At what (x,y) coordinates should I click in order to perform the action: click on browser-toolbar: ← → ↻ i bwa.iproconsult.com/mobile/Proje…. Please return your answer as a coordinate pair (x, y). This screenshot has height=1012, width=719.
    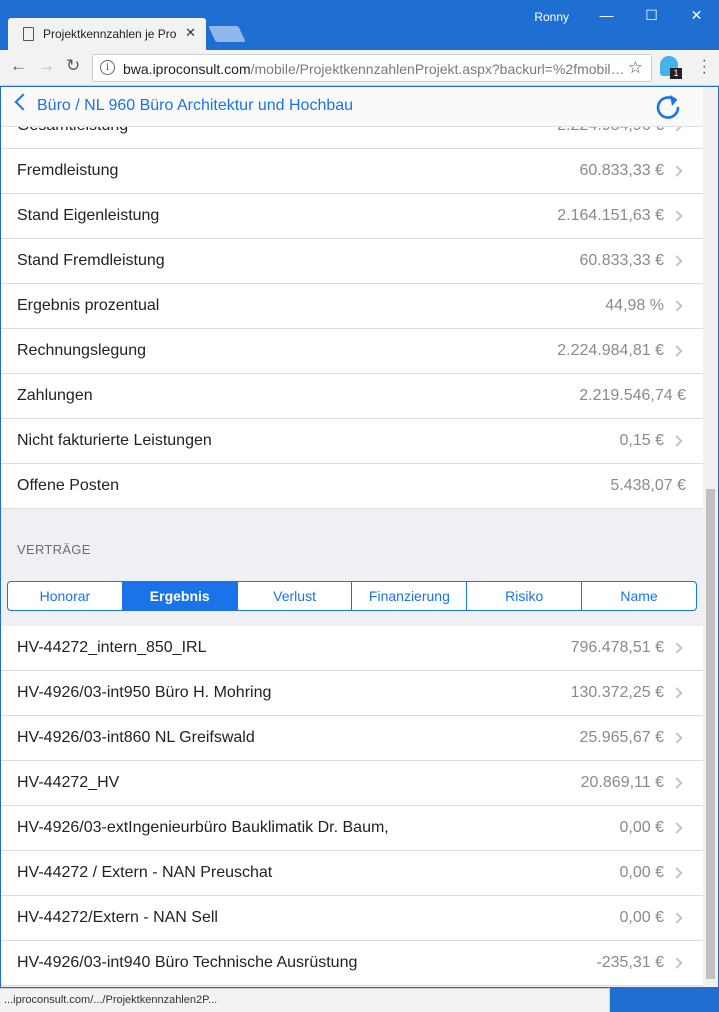
    Looking at the image, I should click on (359, 68).